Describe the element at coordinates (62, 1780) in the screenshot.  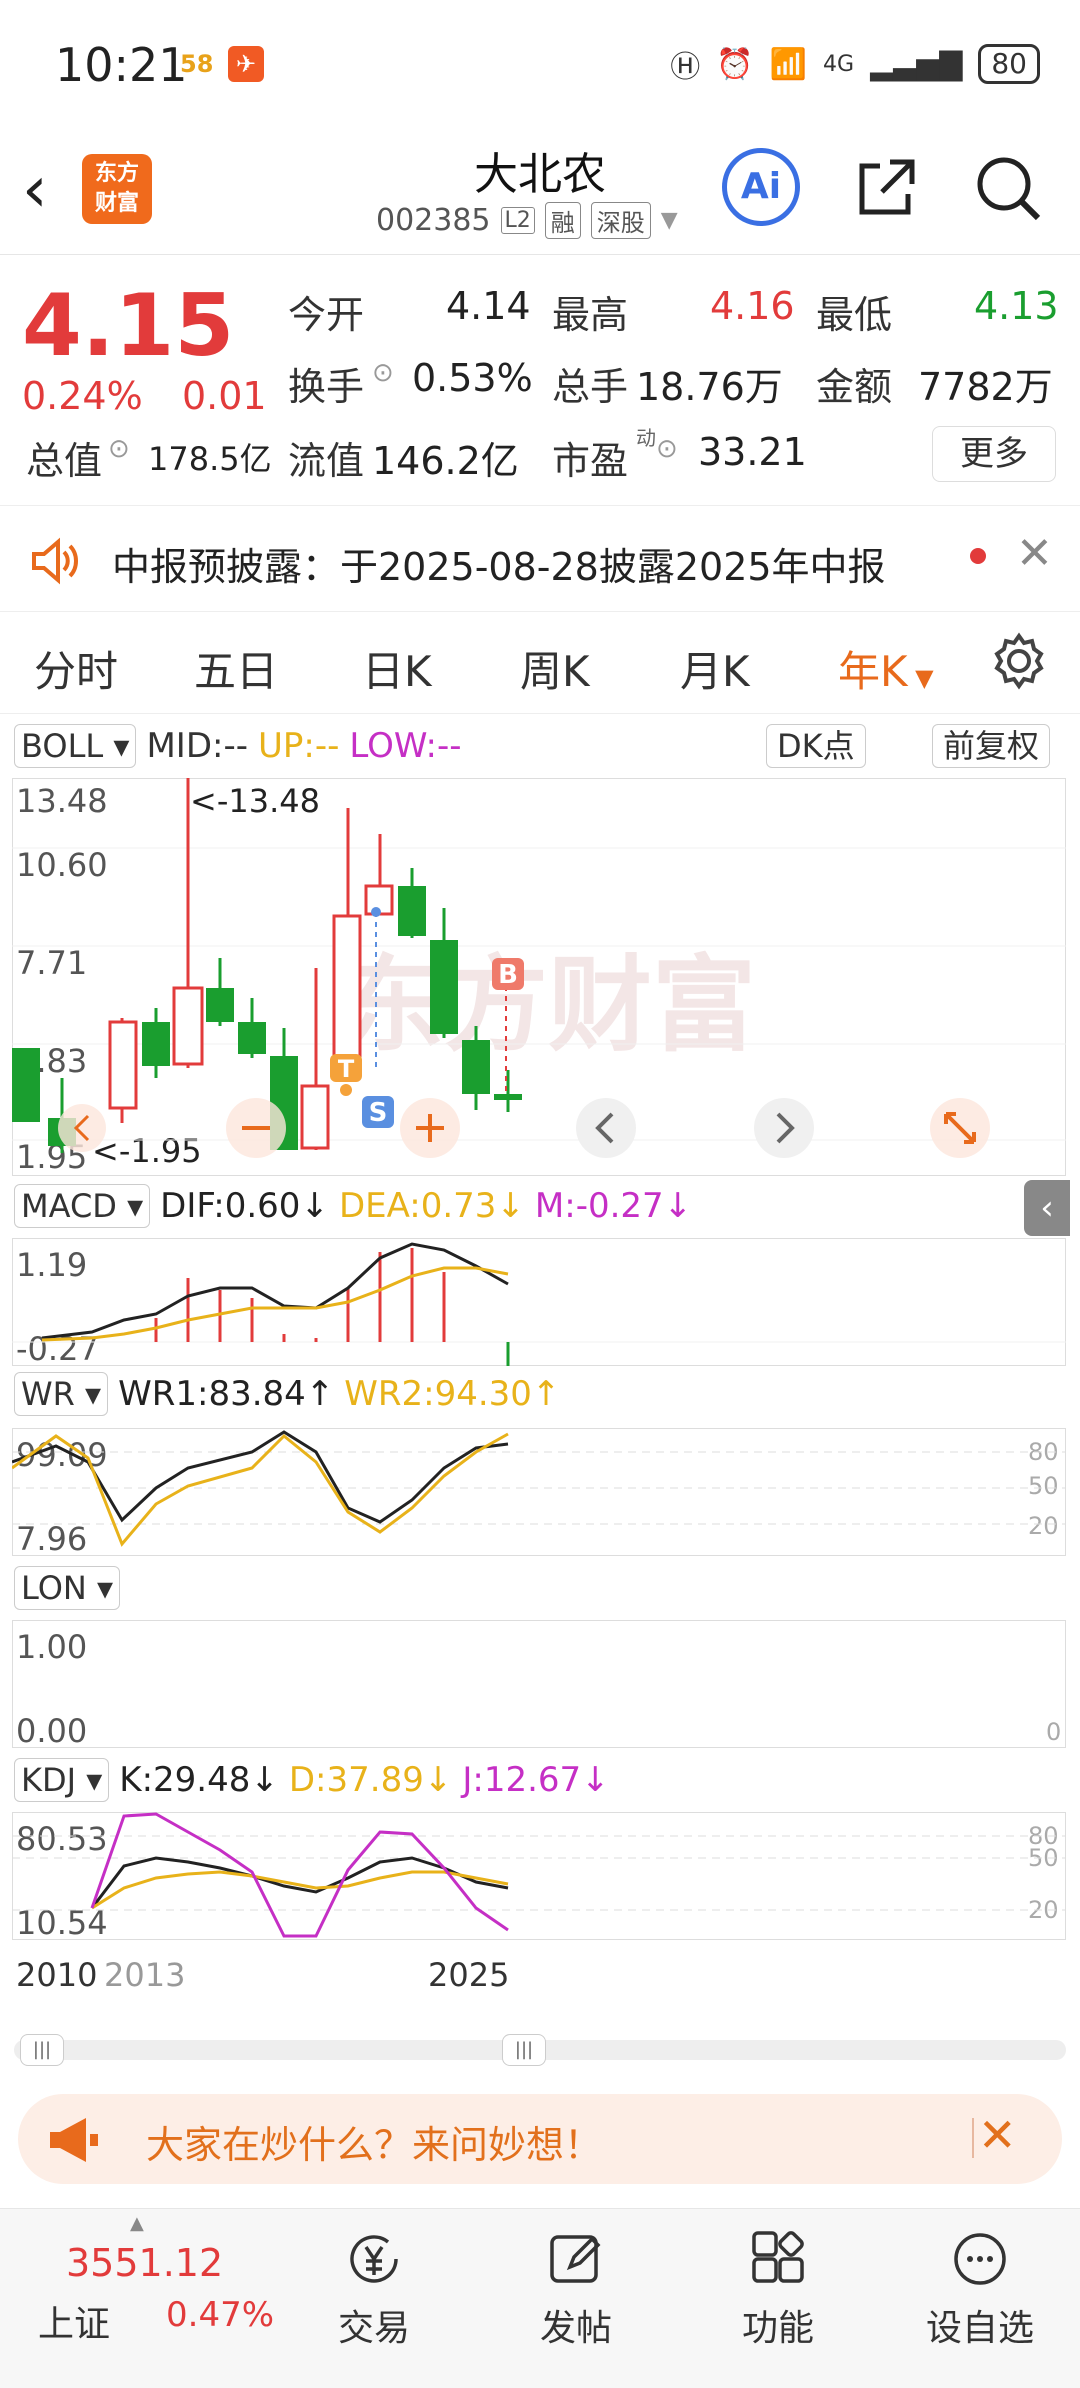
I see `kdj-selector: KDJ ▾` at that location.